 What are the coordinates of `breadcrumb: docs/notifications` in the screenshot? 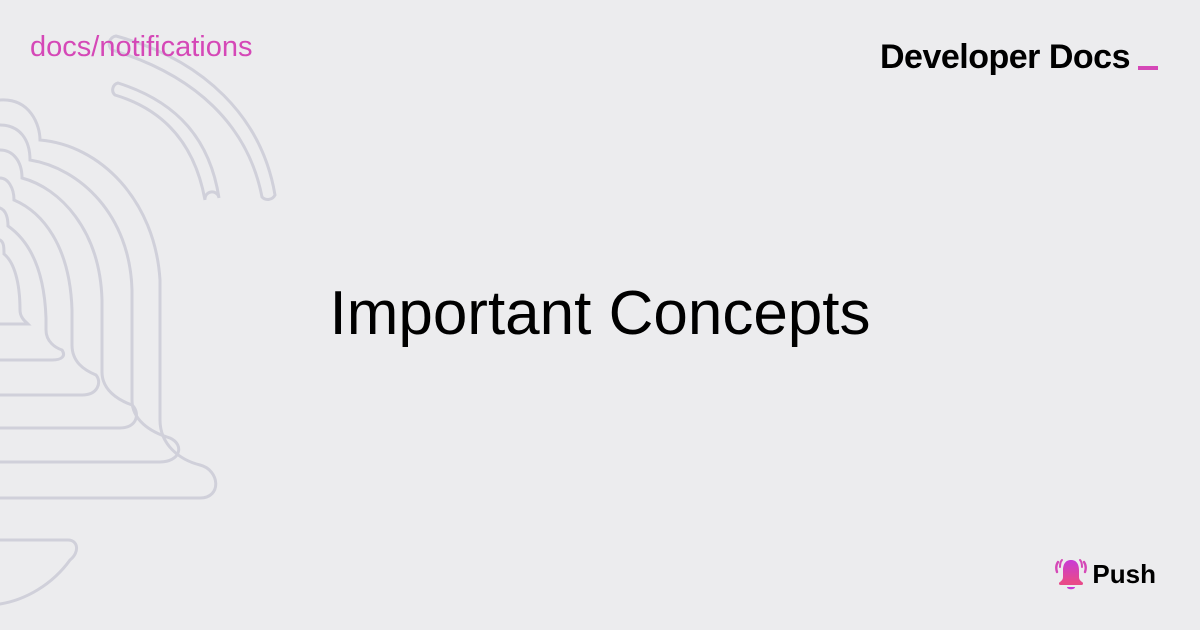 It's located at (141, 47).